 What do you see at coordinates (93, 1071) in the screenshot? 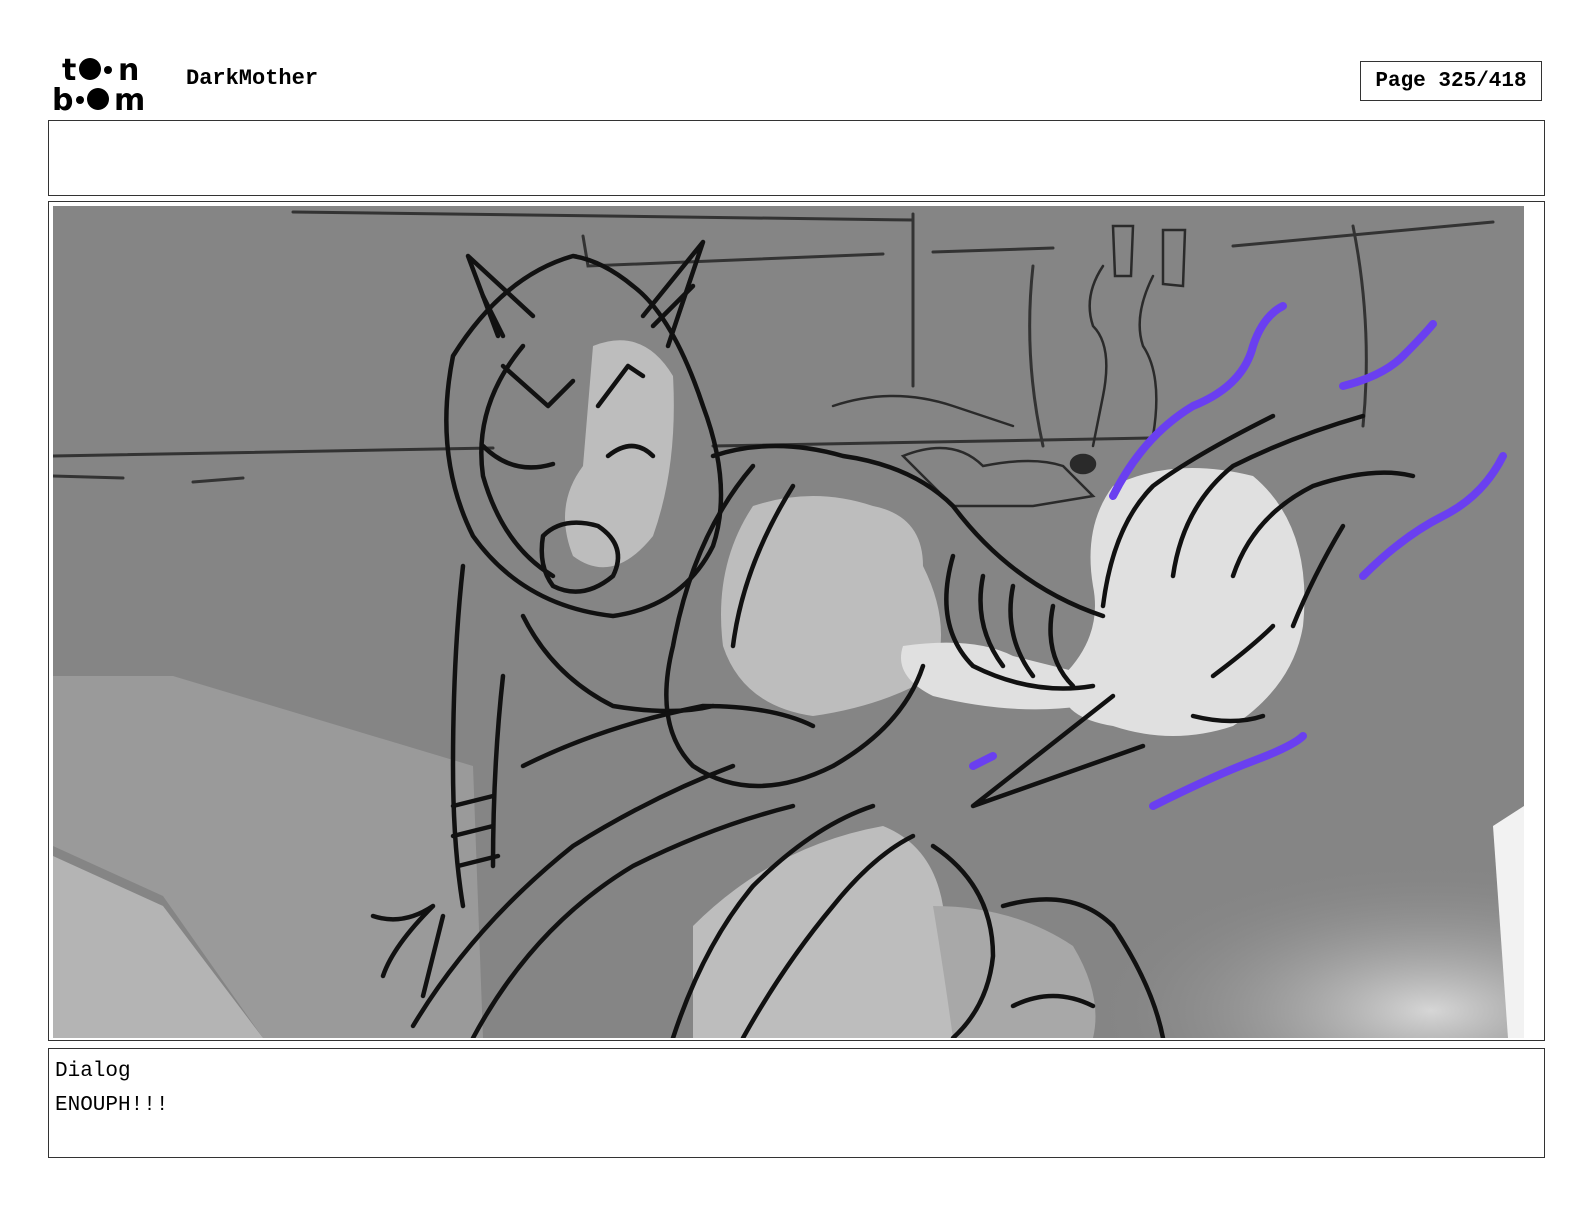
I see `dialog-label: Dialog` at bounding box center [93, 1071].